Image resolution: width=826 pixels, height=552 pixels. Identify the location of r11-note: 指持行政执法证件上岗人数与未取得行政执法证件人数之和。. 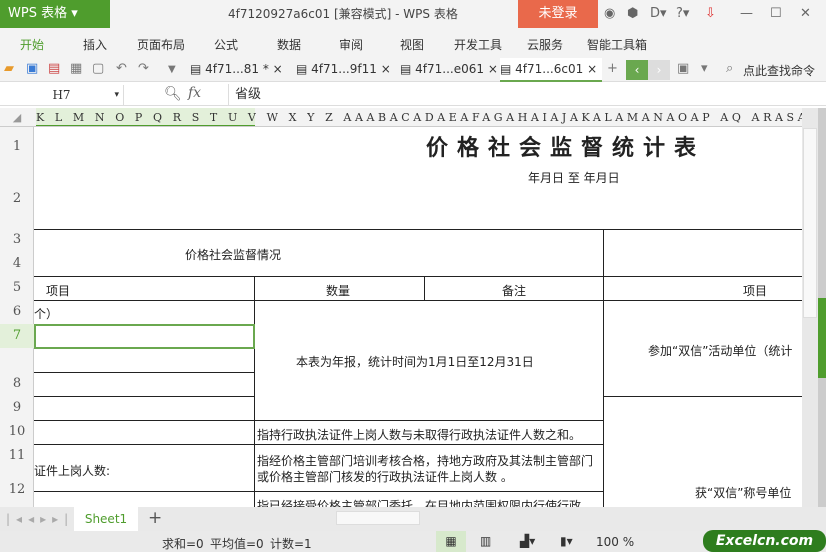
(419, 435).